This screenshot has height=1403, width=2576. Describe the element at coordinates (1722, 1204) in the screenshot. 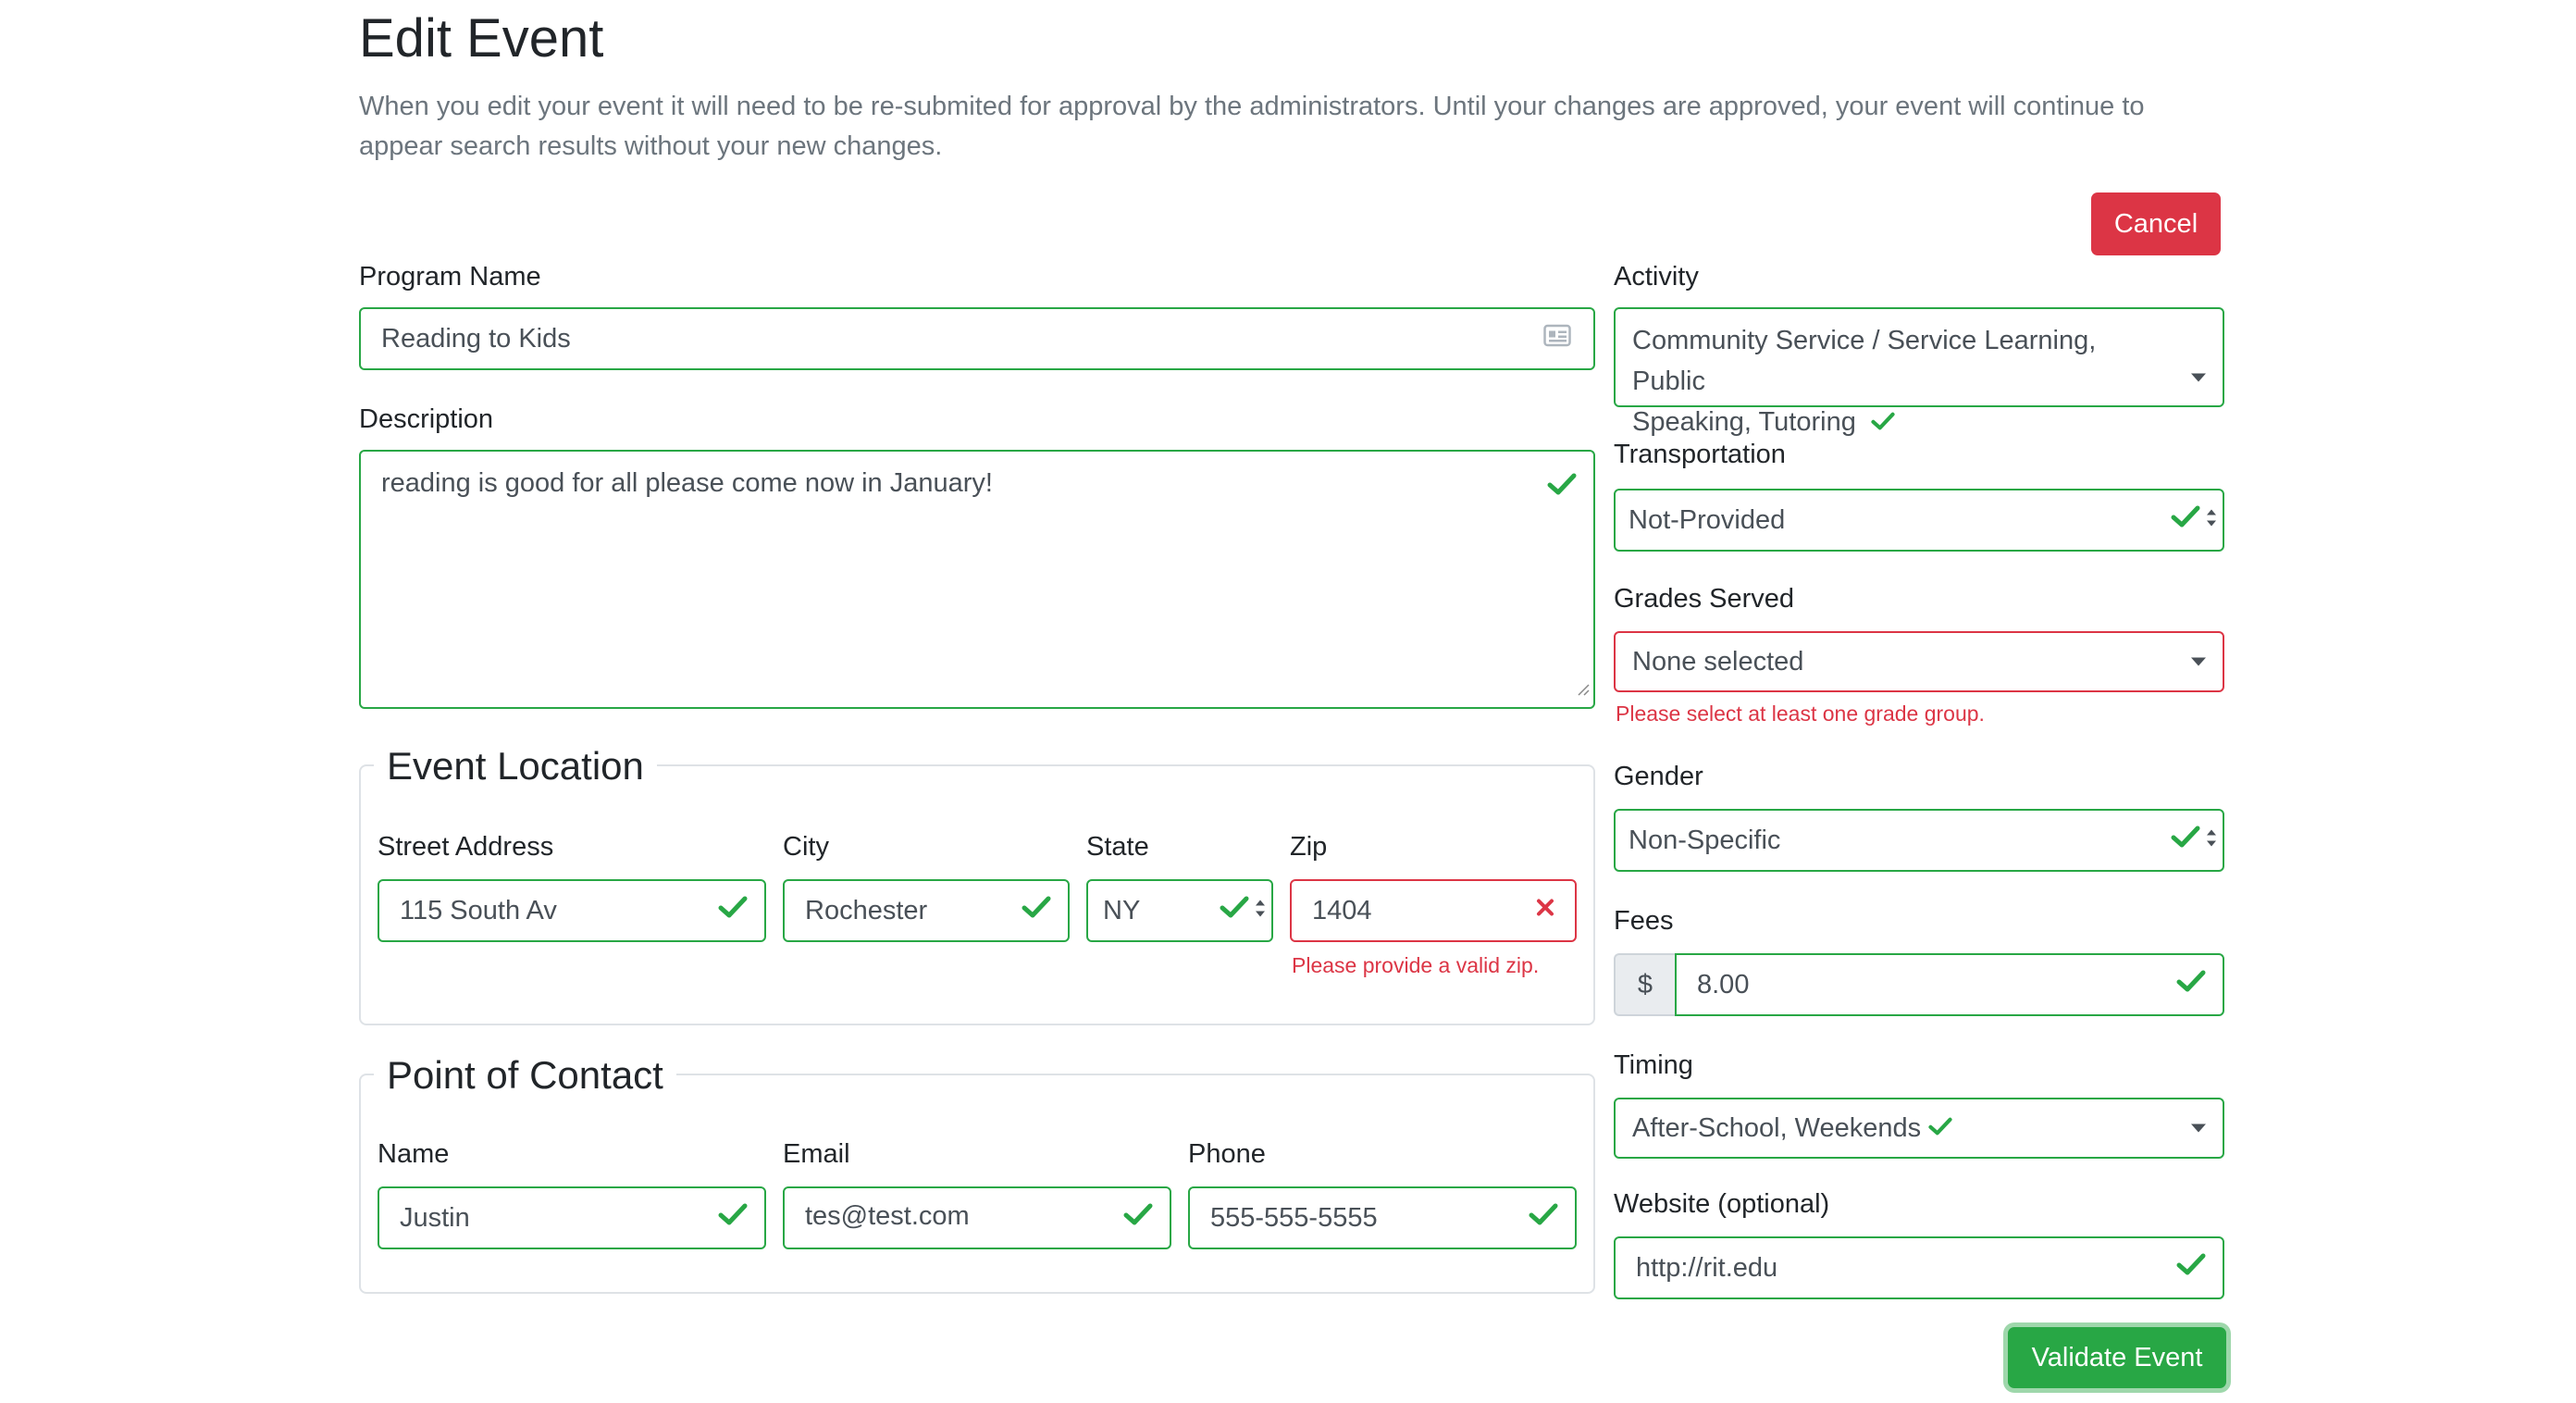

I see `website-label: Website (optional)` at that location.